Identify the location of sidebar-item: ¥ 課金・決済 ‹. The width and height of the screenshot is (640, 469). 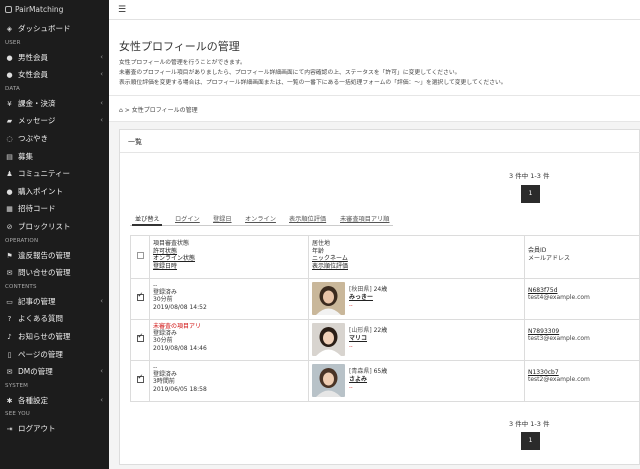
(54, 104).